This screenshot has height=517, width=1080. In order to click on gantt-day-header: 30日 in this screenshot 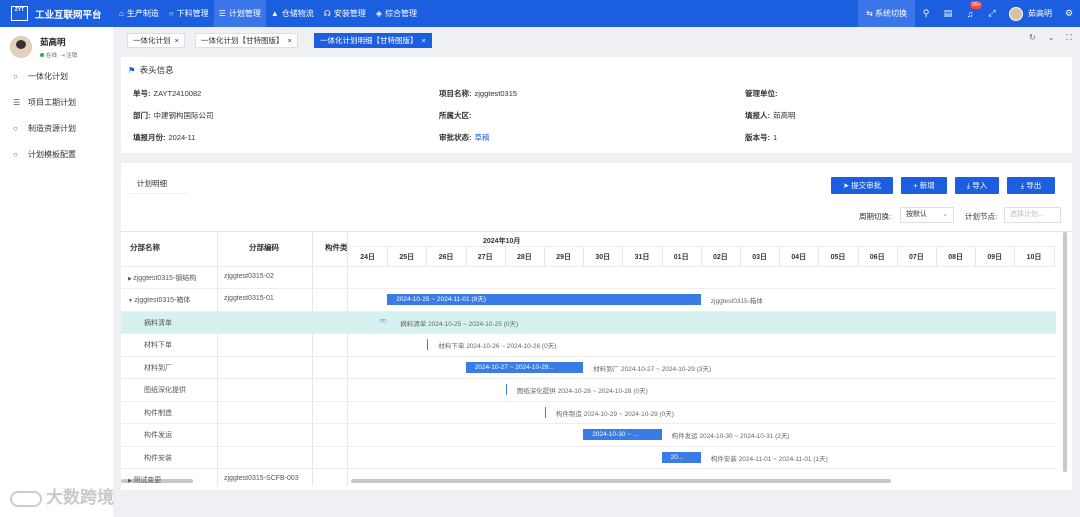, I will do `click(603, 257)`.